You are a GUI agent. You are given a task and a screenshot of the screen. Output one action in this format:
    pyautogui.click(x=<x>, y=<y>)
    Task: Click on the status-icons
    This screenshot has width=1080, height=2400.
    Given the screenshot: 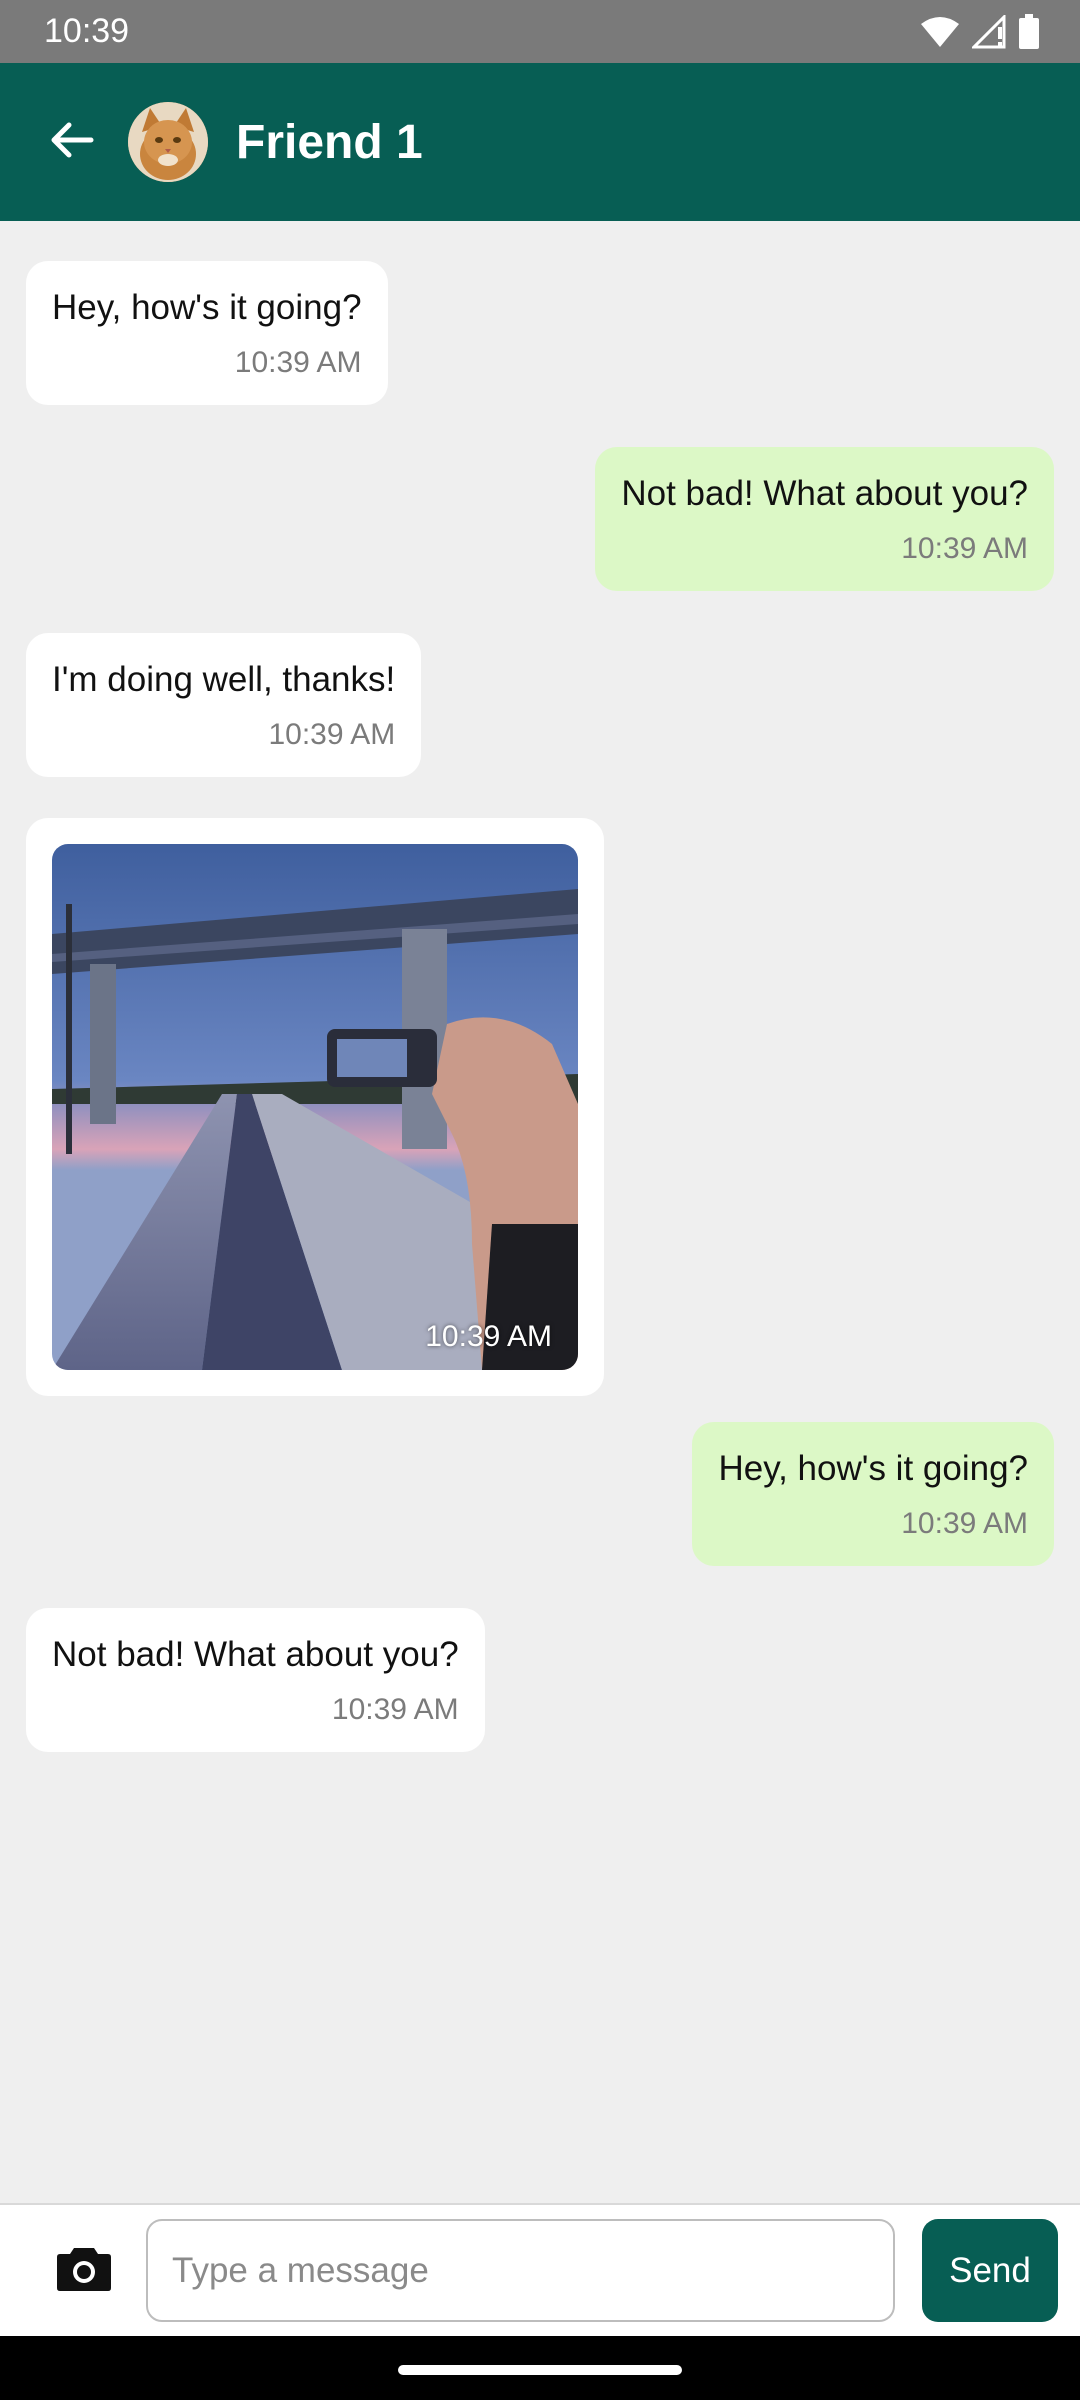 What is the action you would take?
    pyautogui.click(x=980, y=31)
    